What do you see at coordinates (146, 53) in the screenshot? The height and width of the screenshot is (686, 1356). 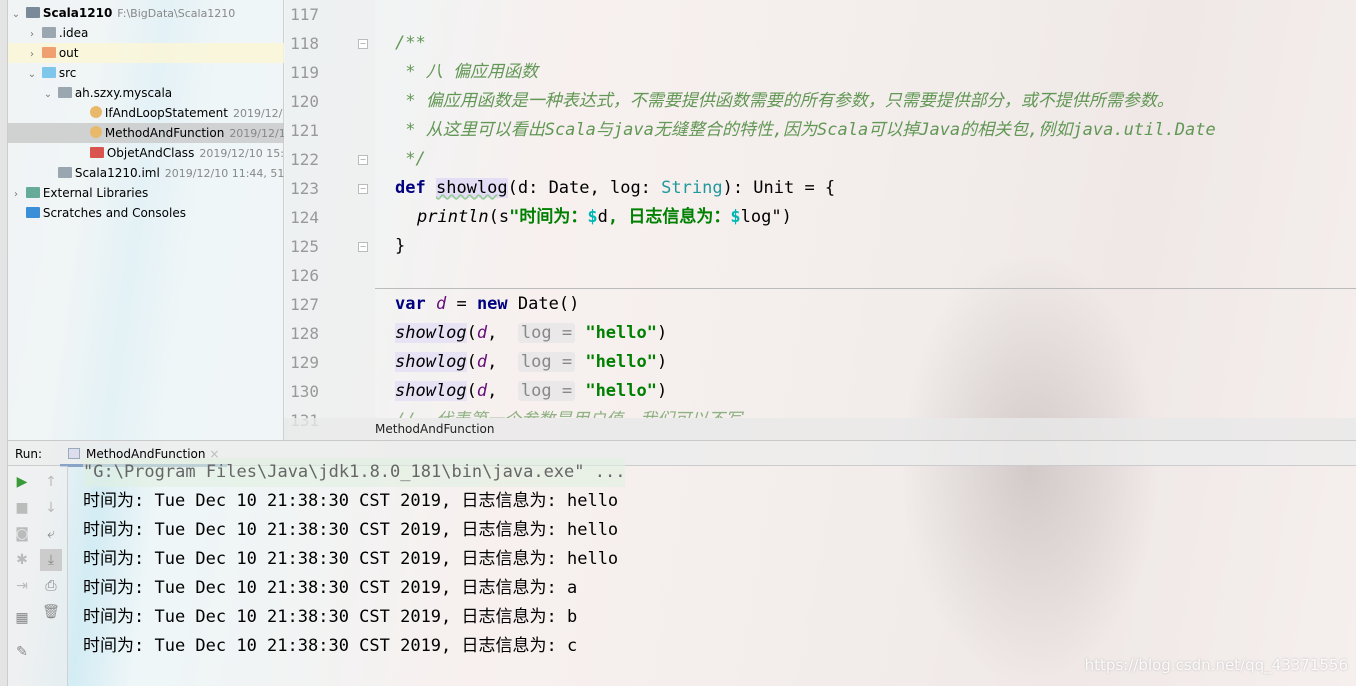 I see `tree-item: › out` at bounding box center [146, 53].